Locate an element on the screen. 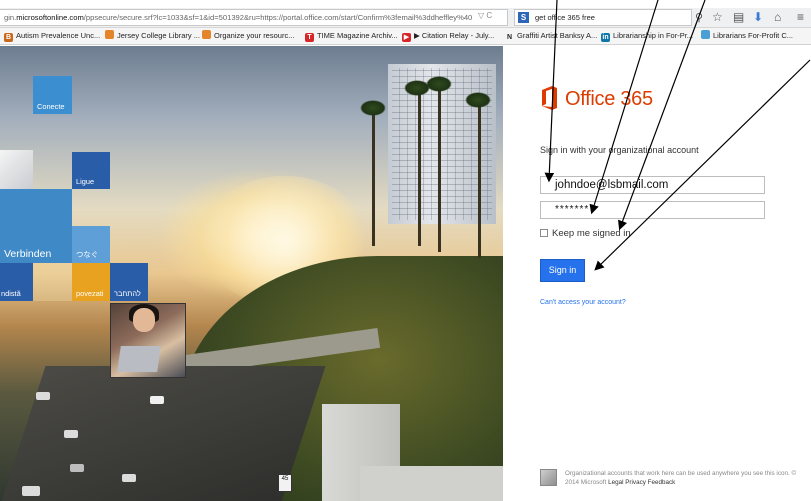 This screenshot has height=501, width=811. url-prefix: gin. is located at coordinates (10, 17).